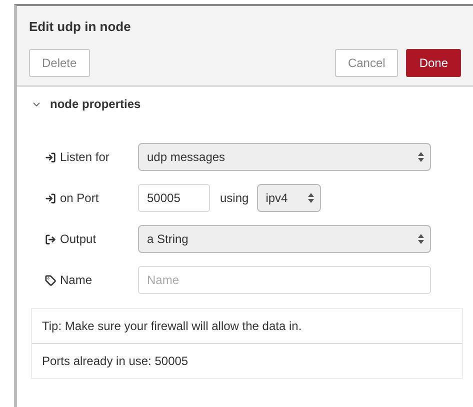  I want to click on dropdown: a String, so click(284, 239).